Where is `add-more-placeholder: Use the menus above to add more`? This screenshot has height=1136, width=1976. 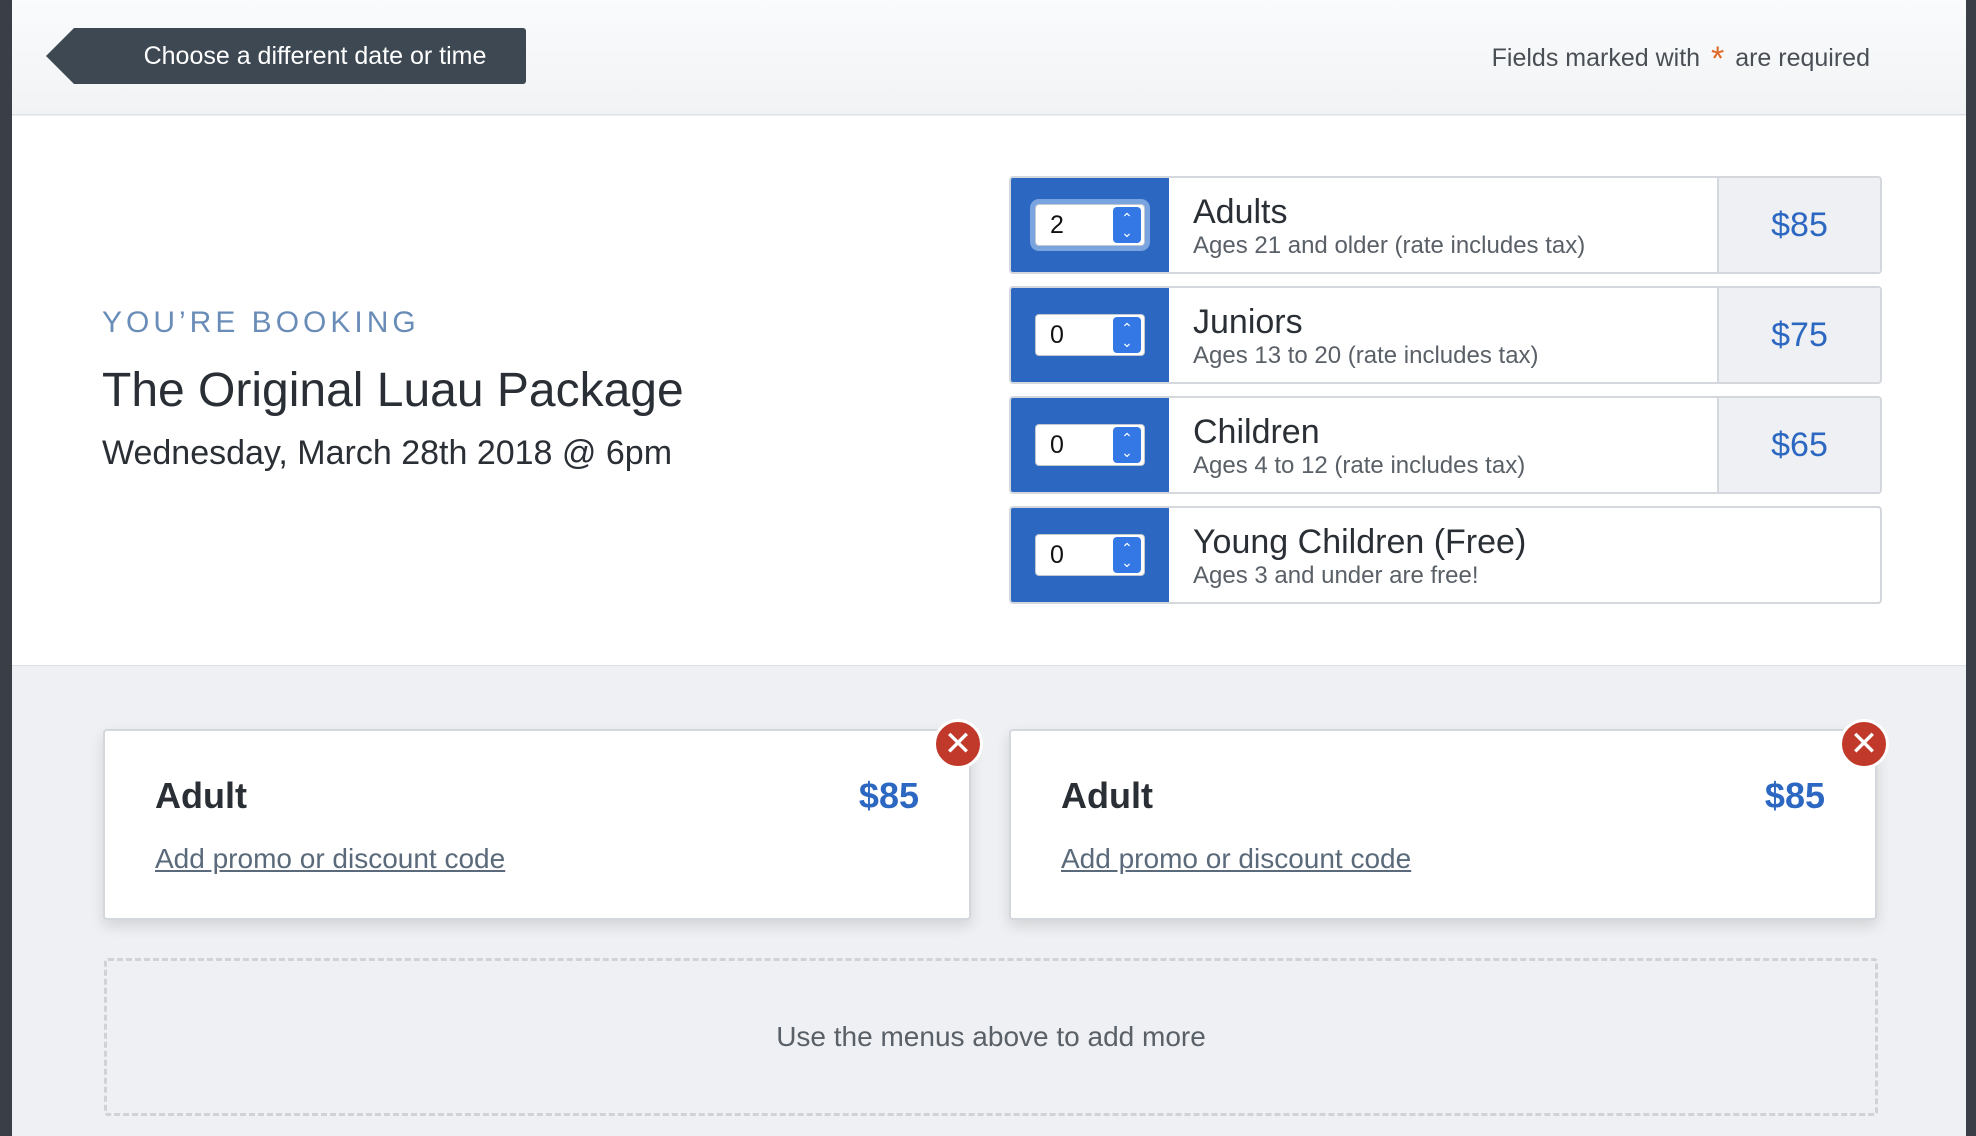 add-more-placeholder: Use the menus above to add more is located at coordinates (991, 1037).